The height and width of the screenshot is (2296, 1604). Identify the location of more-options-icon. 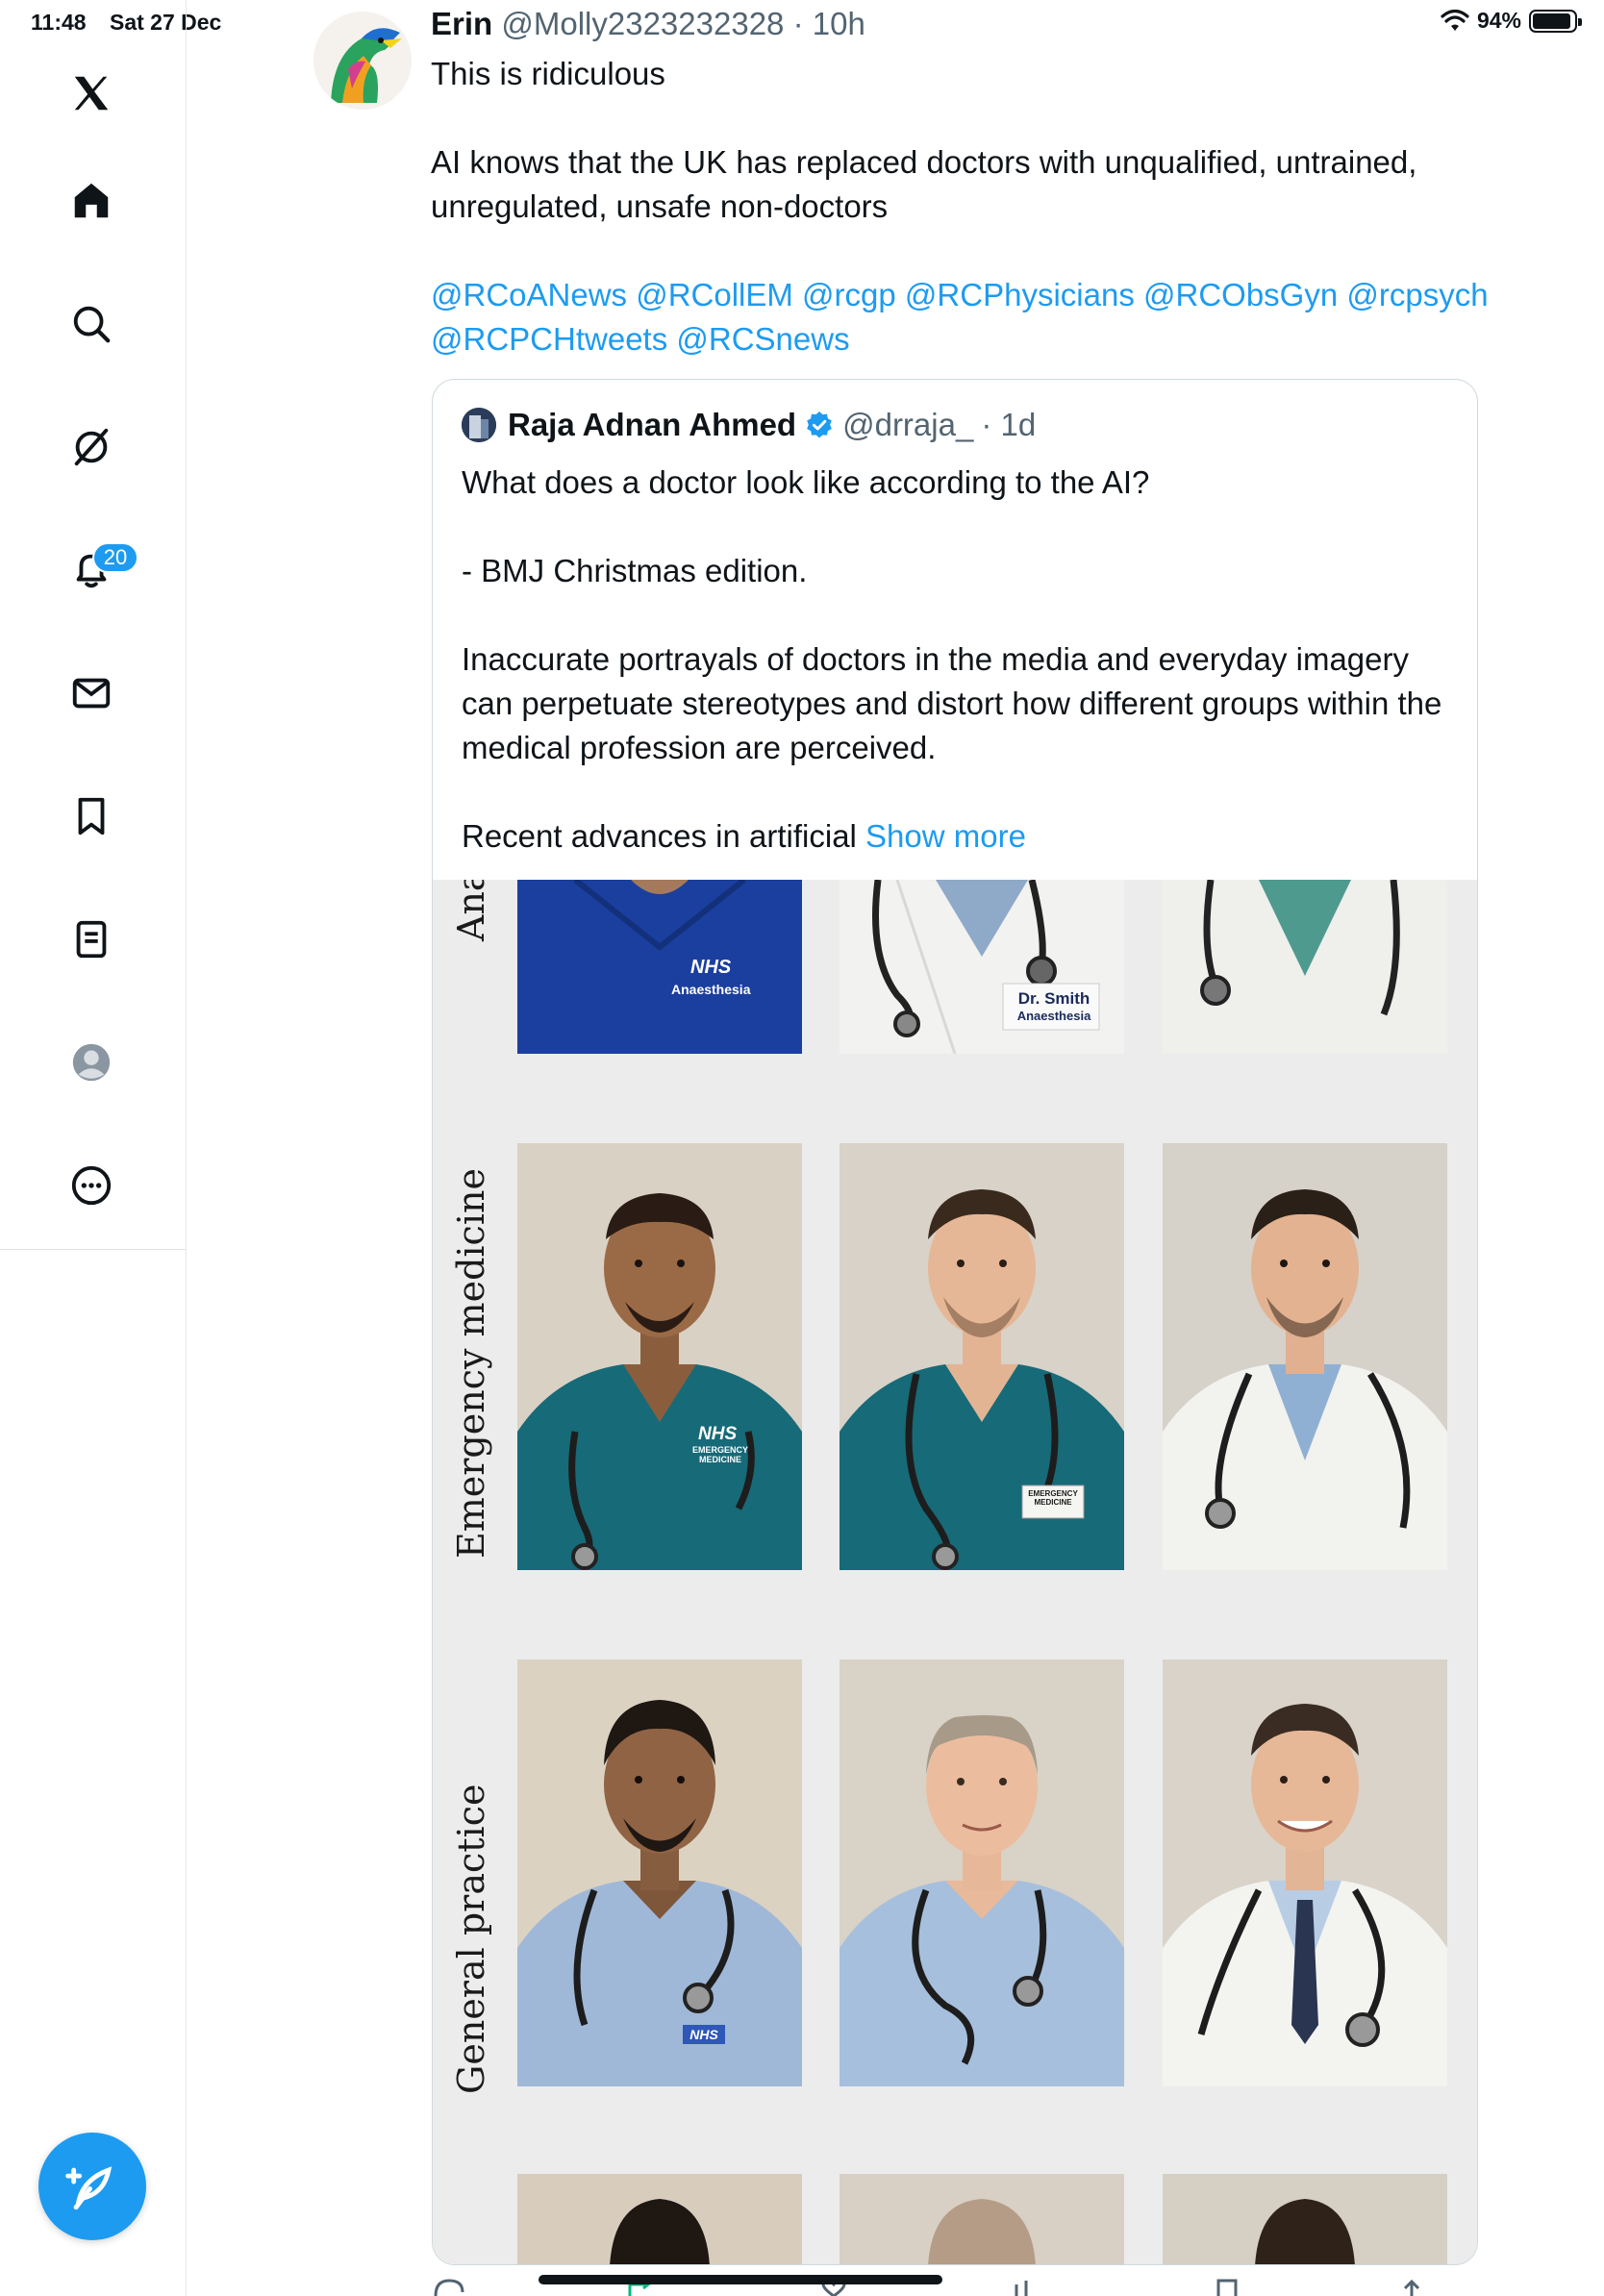
(91, 1185).